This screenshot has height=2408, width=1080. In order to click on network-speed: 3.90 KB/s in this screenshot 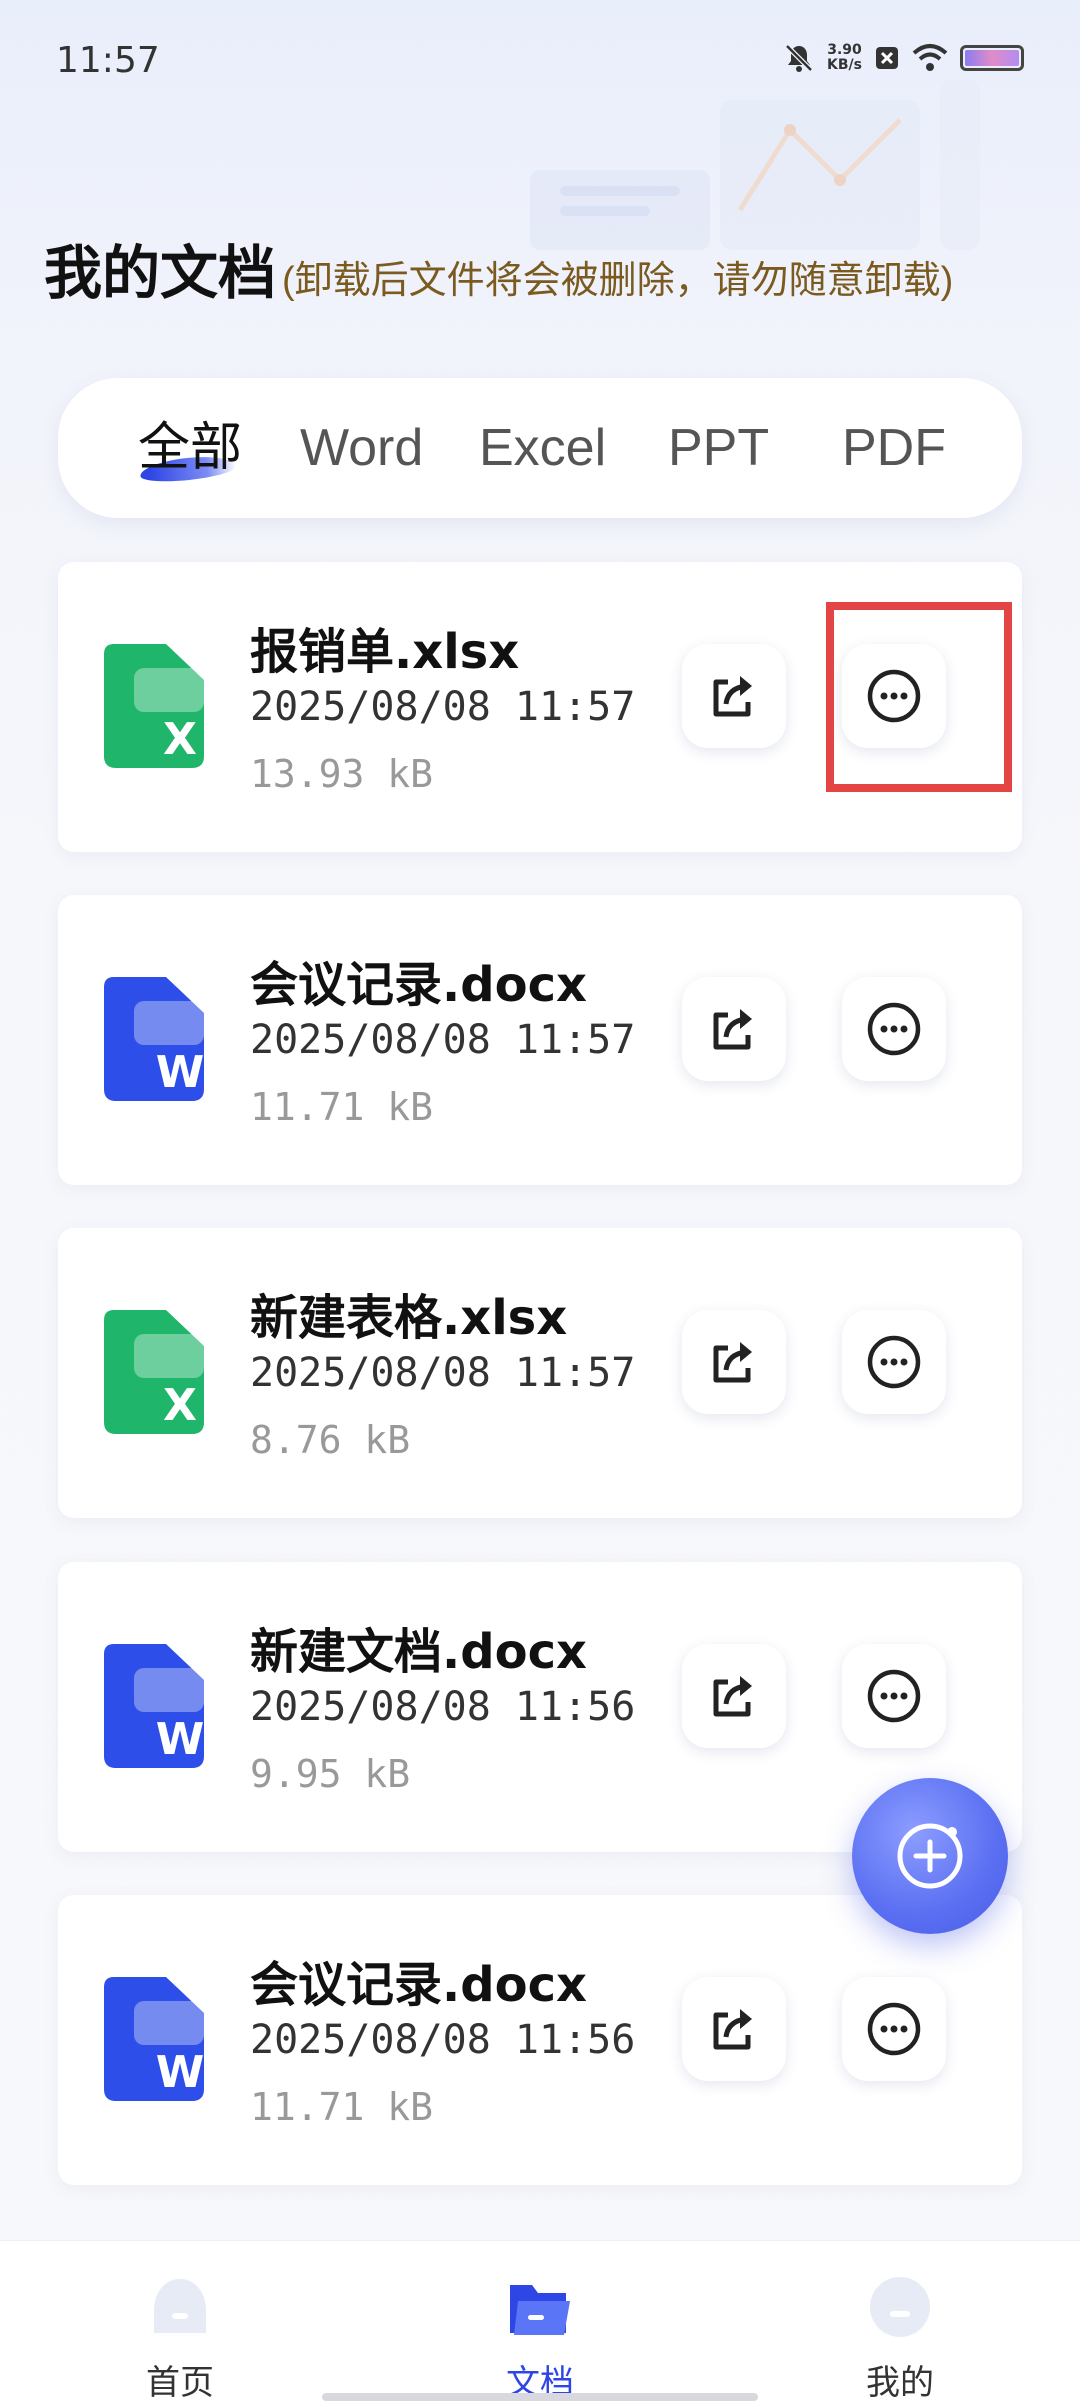, I will do `click(844, 58)`.